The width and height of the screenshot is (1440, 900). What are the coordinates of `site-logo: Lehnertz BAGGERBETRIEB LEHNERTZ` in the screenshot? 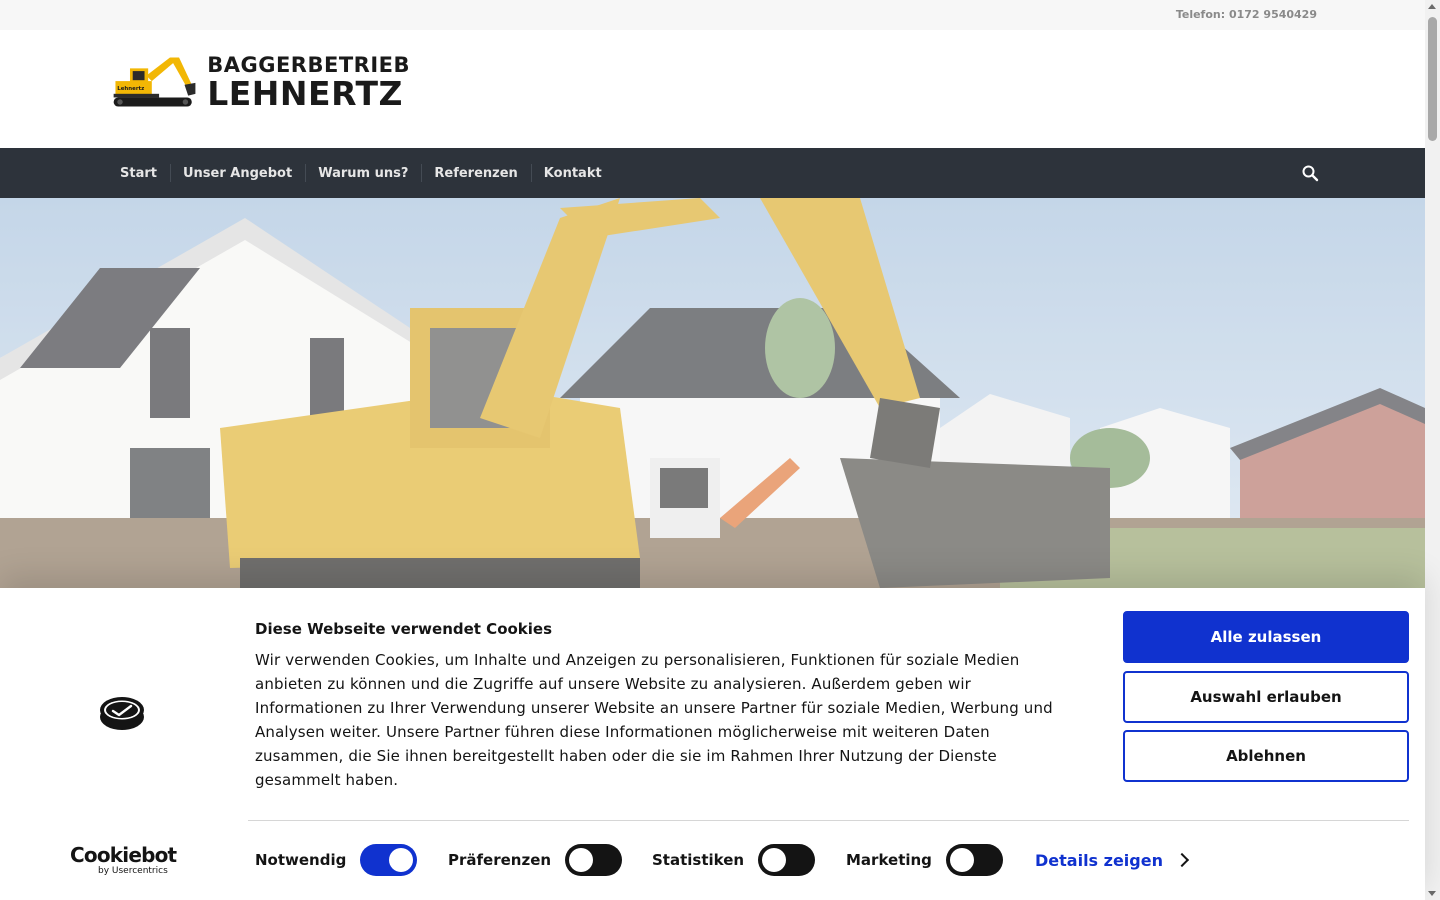 It's located at (260, 82).